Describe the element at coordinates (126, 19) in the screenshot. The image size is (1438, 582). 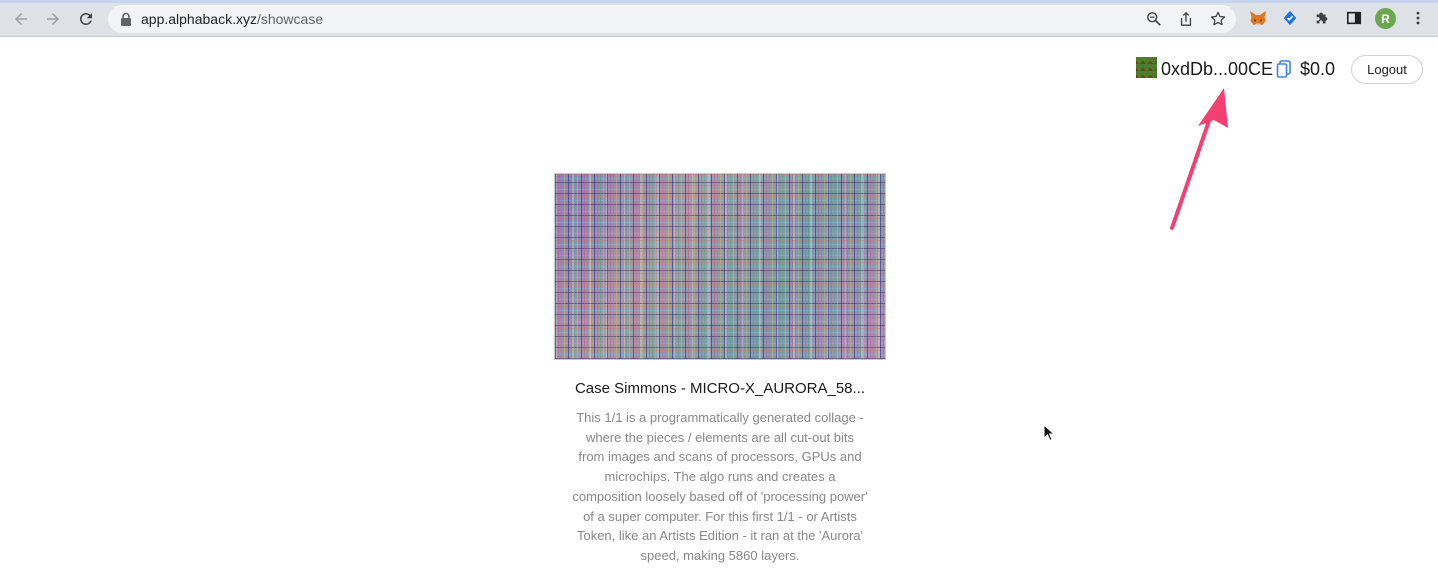
I see `lock-icon` at that location.